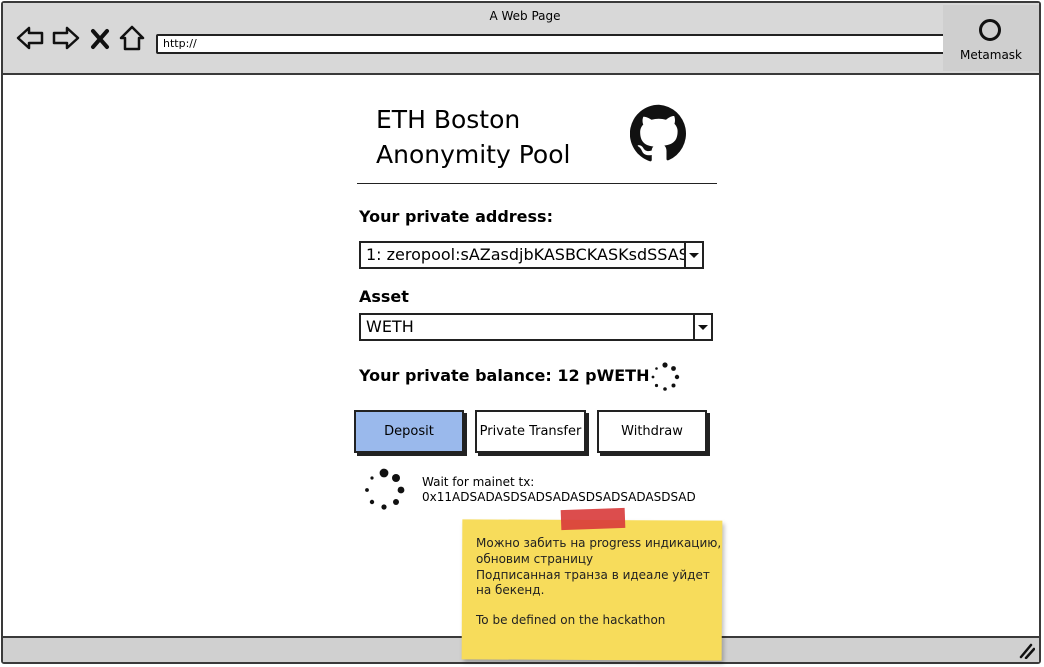 This screenshot has height=667, width=1044. I want to click on note-line-4: на бекенд., so click(510, 590).